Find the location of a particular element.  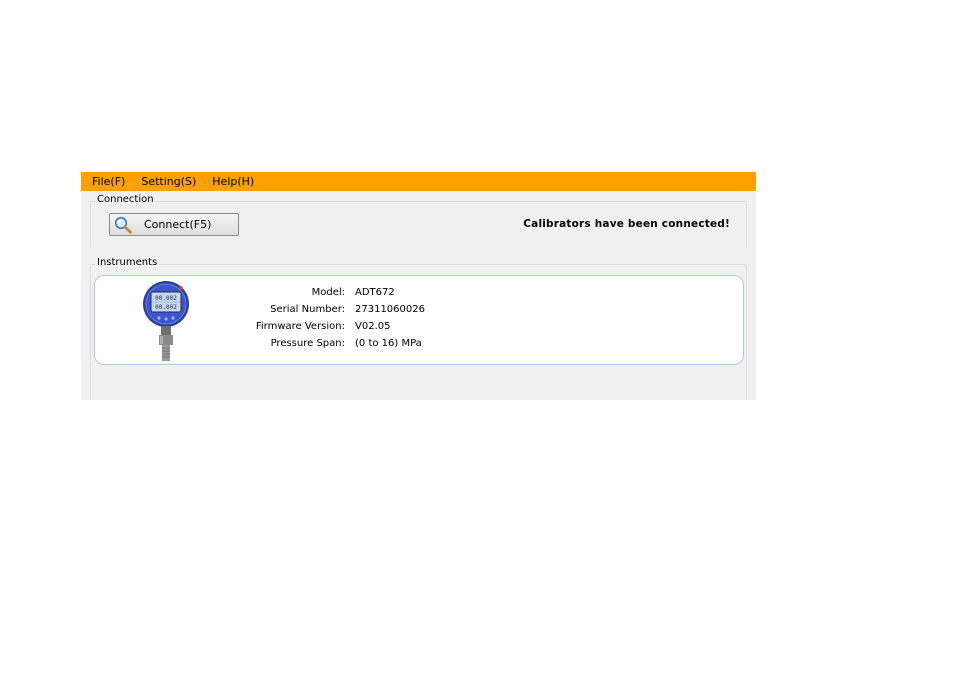

pressure-span-label: Pressure Span: is located at coordinates (307, 343).